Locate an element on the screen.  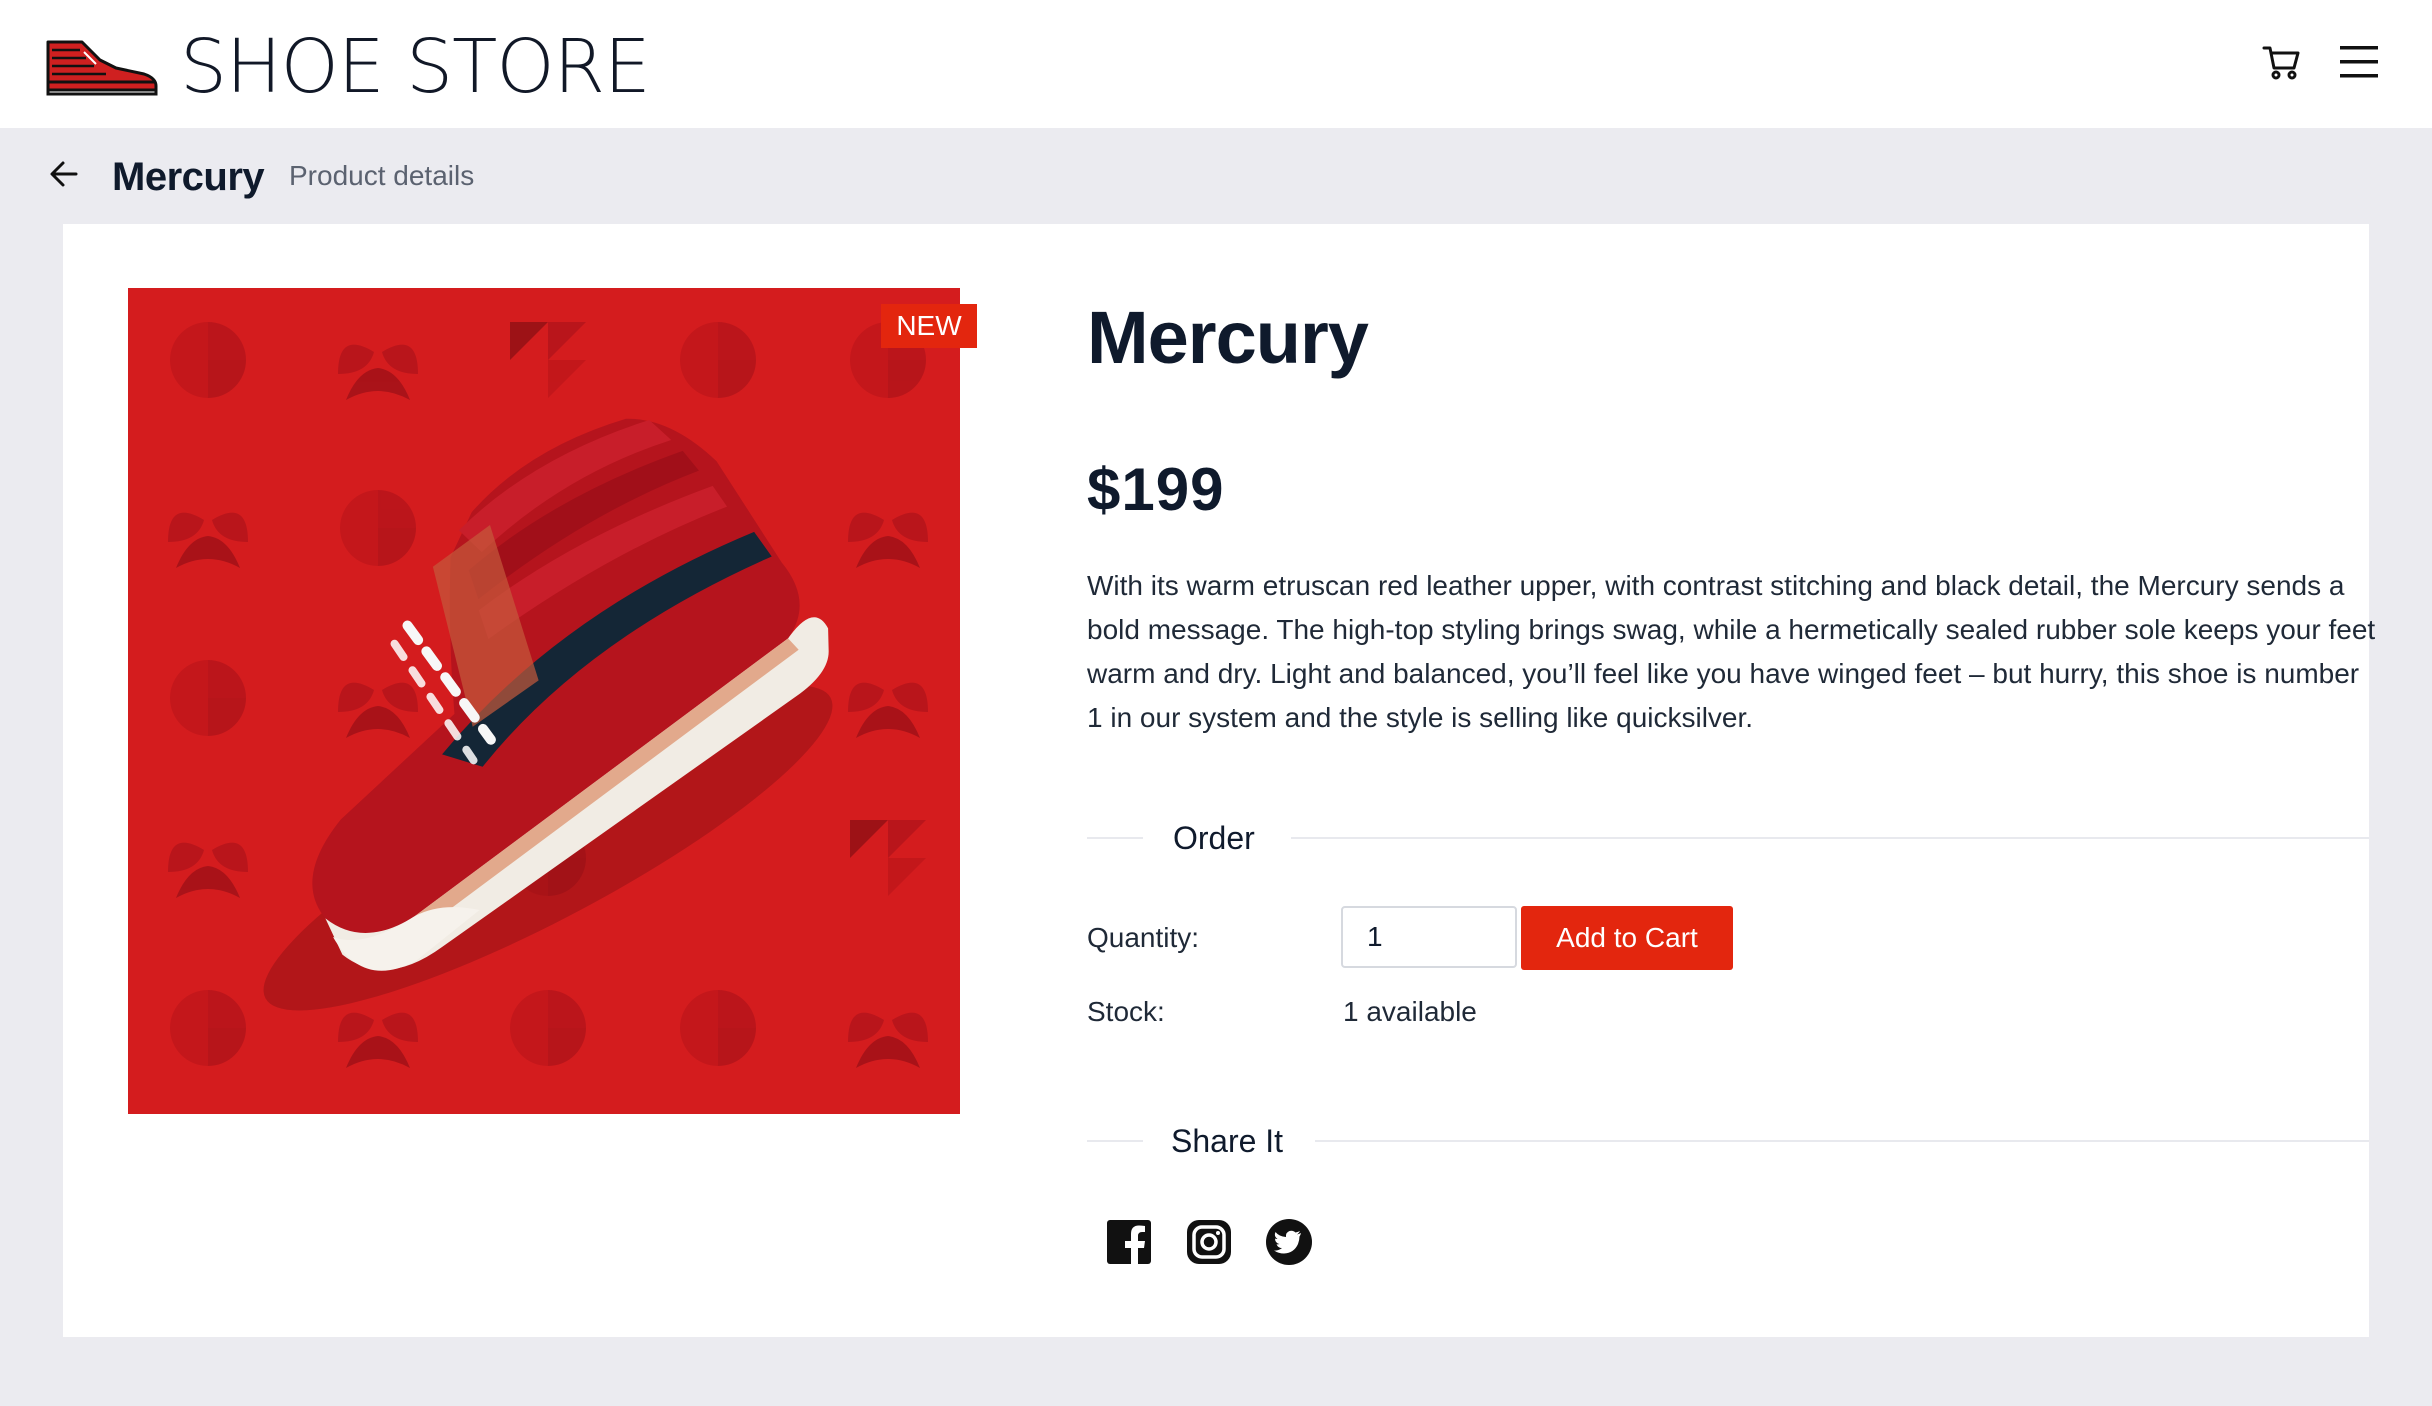
order-heading: Order is located at coordinates (1214, 838).